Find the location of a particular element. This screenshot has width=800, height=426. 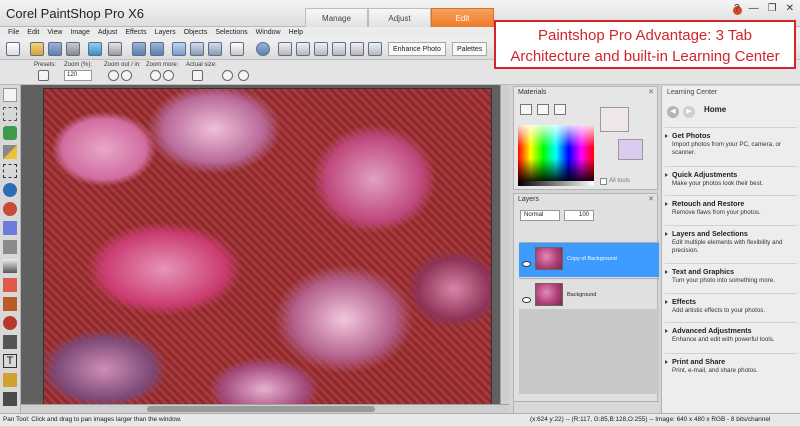

pen-tool-icon is located at coordinates (10, 342).